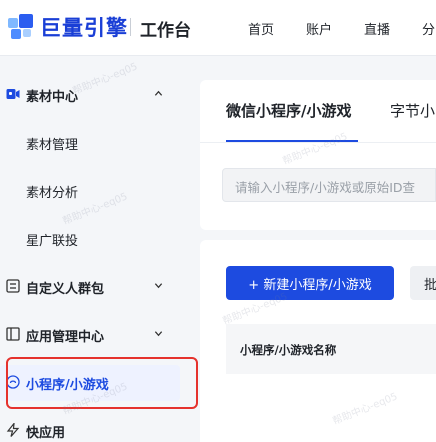 This screenshot has width=436, height=442. What do you see at coordinates (65, 289) in the screenshot?
I see `sidebar-item-label: 自定义人群包` at bounding box center [65, 289].